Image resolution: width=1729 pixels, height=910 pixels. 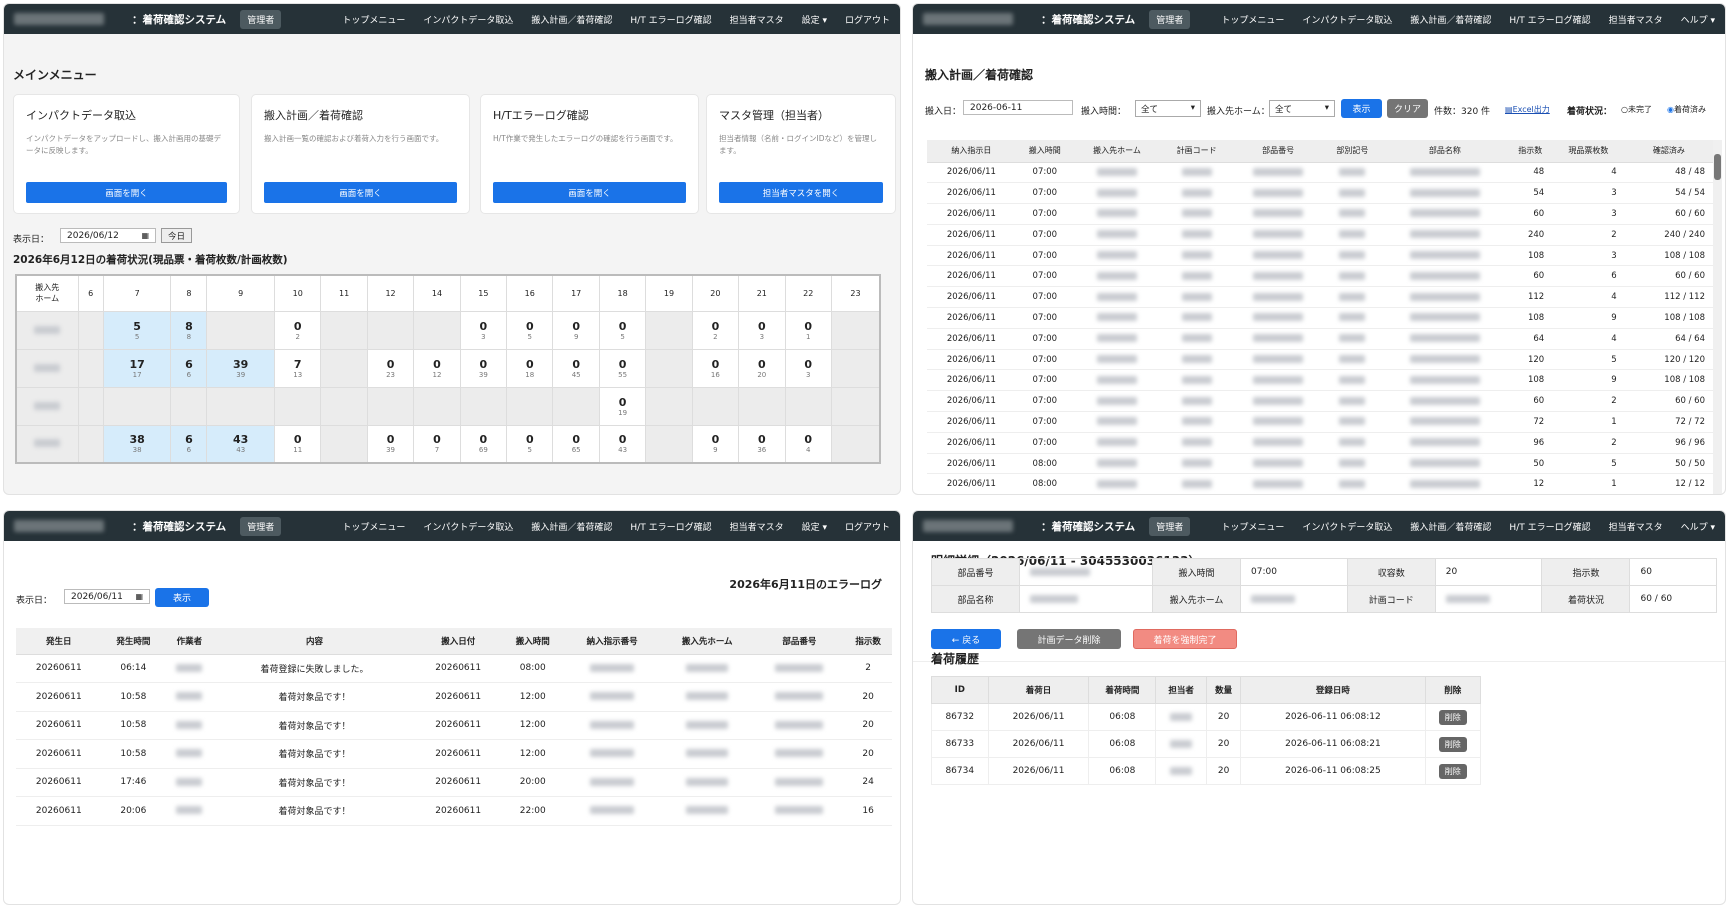 What do you see at coordinates (1320, 464) in the screenshot?
I see `table-row: 2026/06/11 08:00 50 5 50 / 50` at bounding box center [1320, 464].